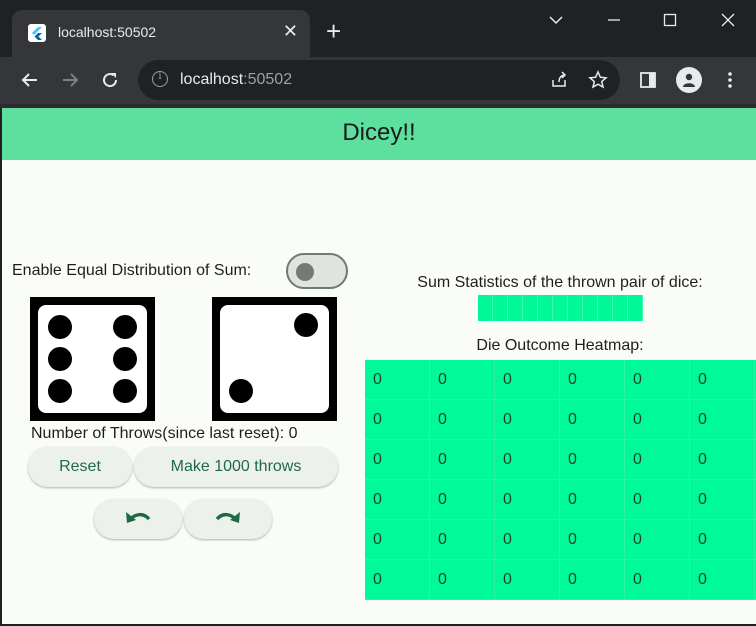  What do you see at coordinates (107, 32) in the screenshot?
I see `tab-title: localhost:50502` at bounding box center [107, 32].